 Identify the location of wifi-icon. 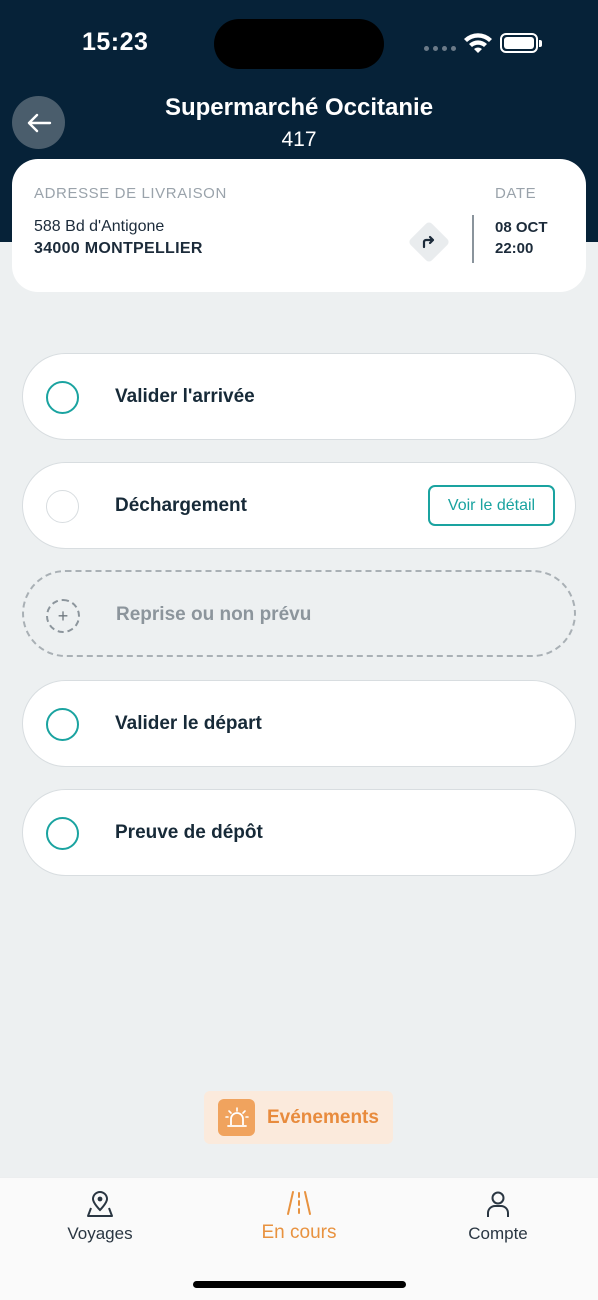
(478, 43).